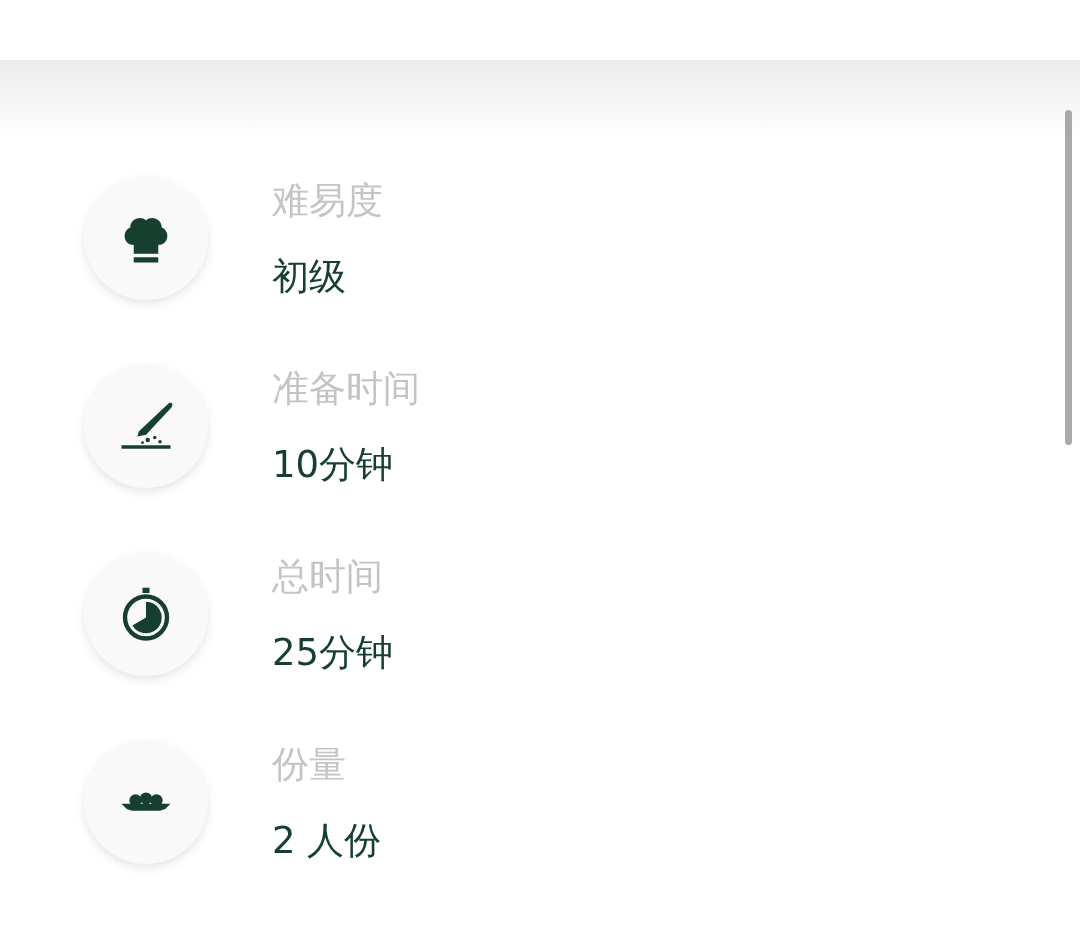 The height and width of the screenshot is (937, 1080). Describe the element at coordinates (309, 764) in the screenshot. I see `detail-label: 份量` at that location.